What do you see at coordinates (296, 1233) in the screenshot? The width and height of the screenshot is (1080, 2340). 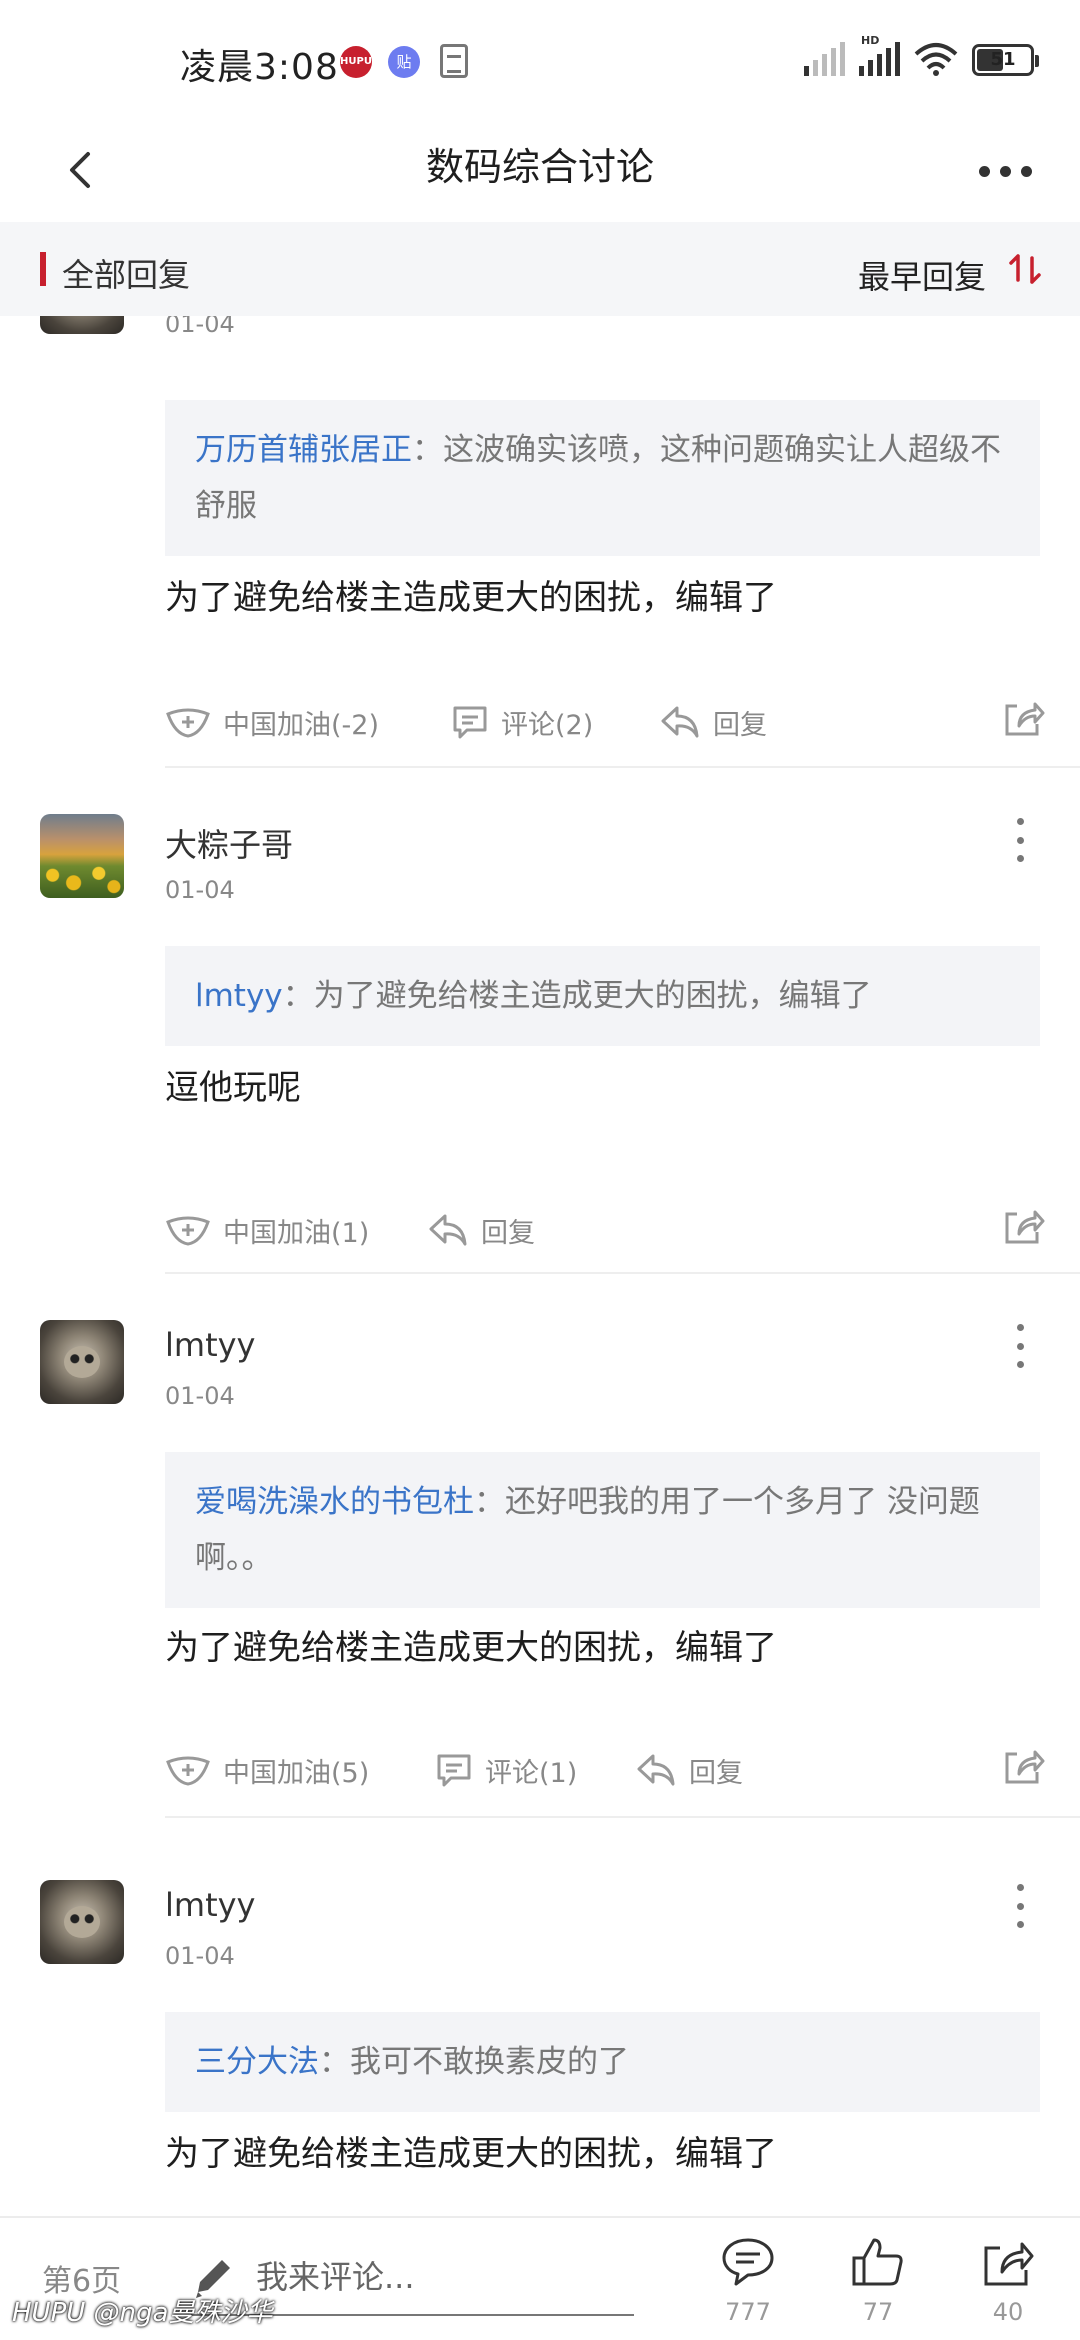 I see `cheer-count: 中国加油(1)` at bounding box center [296, 1233].